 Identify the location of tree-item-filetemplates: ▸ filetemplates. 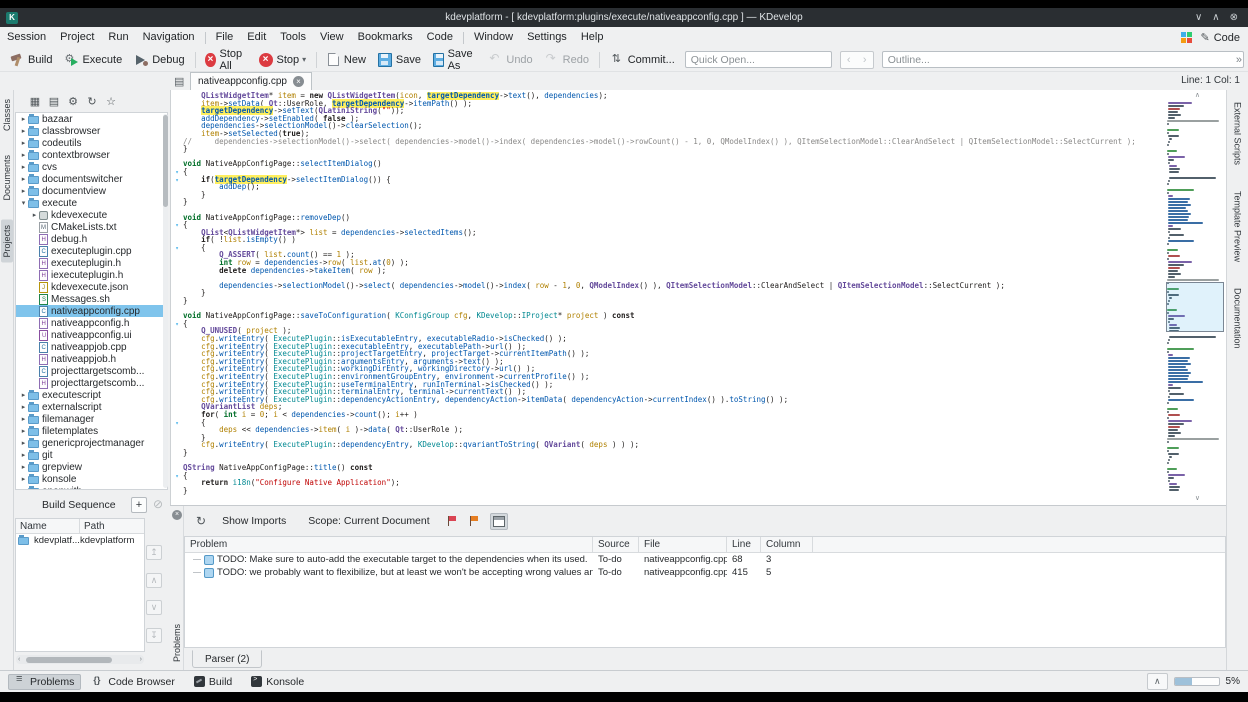
(91, 431).